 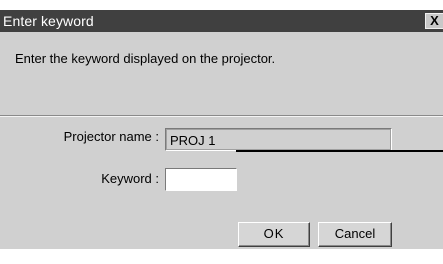 What do you see at coordinates (48, 21) in the screenshot?
I see `dialog-title: Enter keyword` at bounding box center [48, 21].